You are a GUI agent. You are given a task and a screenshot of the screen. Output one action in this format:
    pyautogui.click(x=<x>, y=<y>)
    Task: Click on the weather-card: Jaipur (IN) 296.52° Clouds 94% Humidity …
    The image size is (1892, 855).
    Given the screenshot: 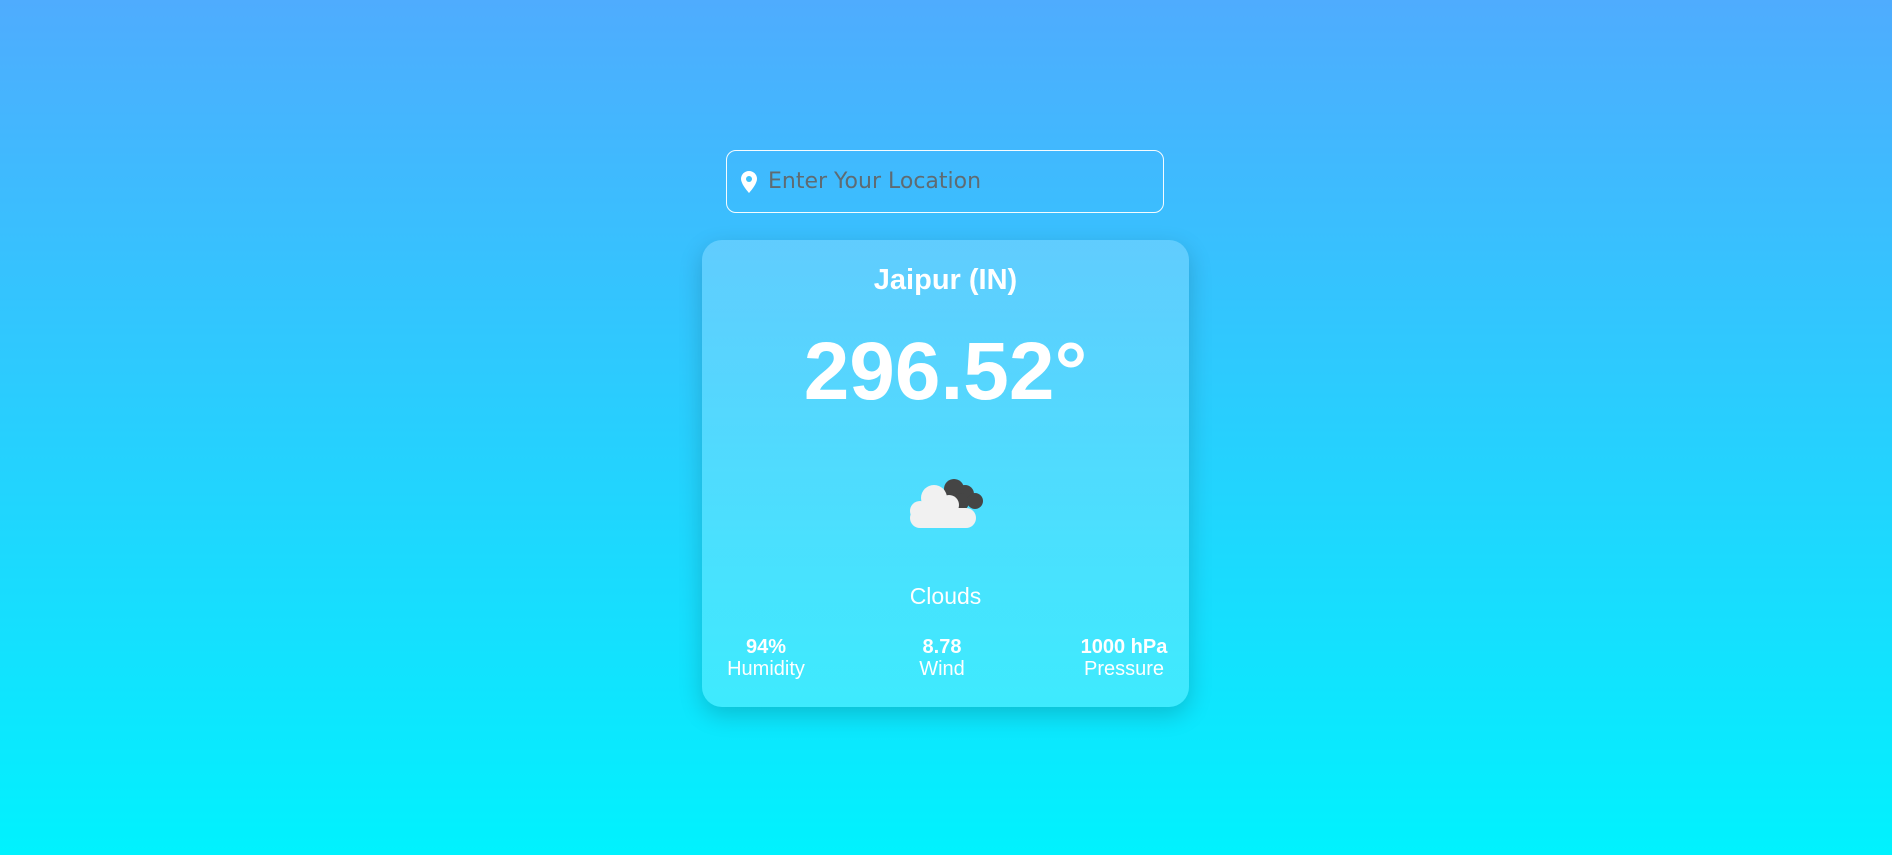 What is the action you would take?
    pyautogui.click(x=945, y=473)
    